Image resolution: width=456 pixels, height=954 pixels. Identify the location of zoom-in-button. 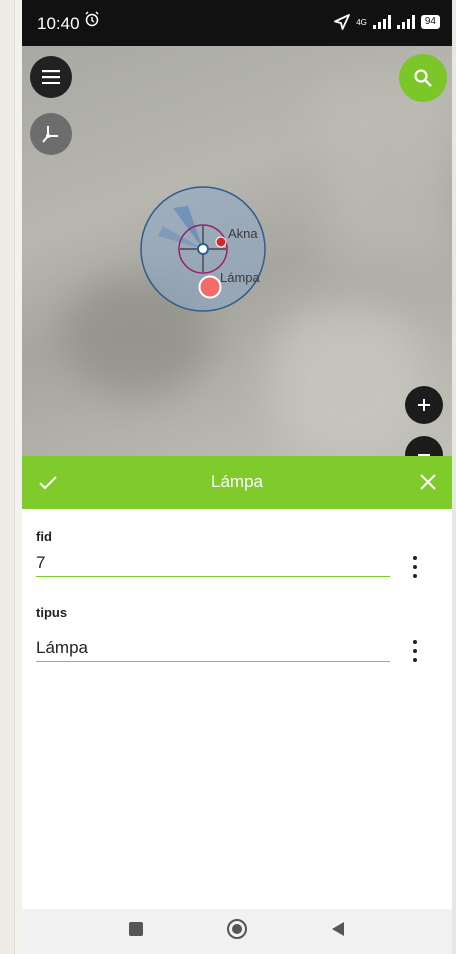
(424, 405).